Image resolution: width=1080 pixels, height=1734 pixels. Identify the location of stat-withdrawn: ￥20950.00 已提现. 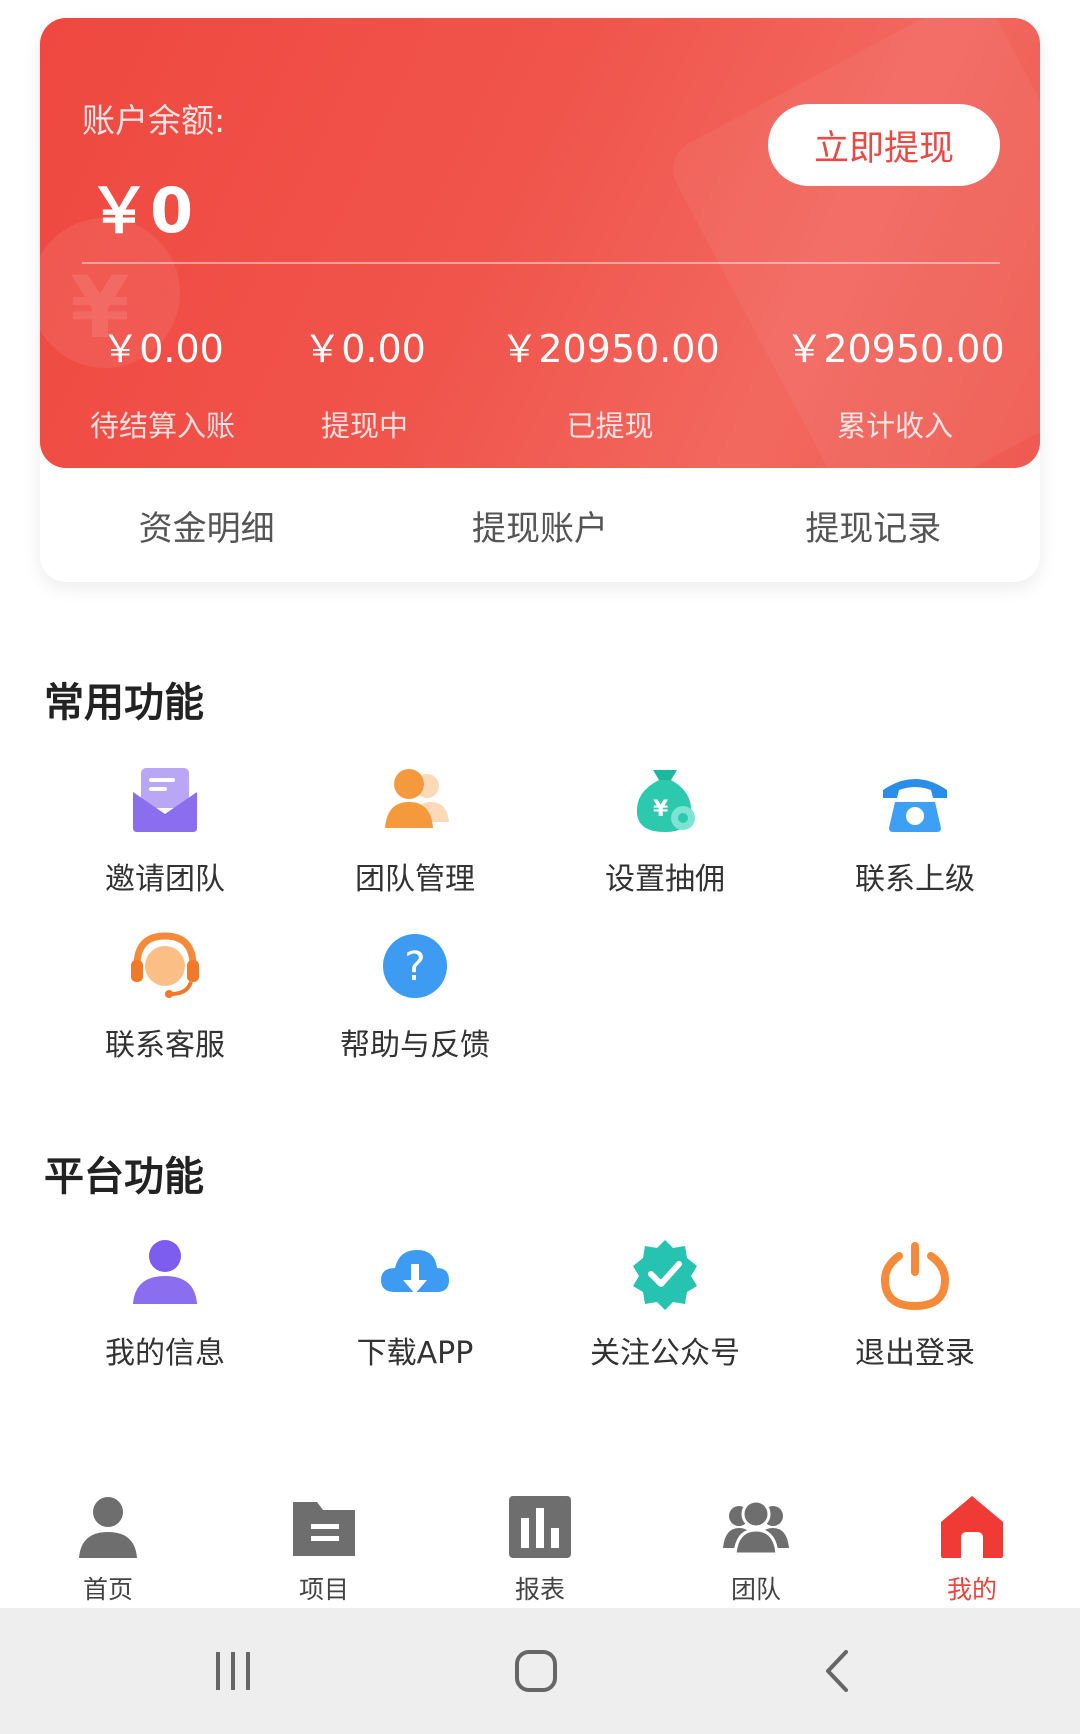
(610, 381).